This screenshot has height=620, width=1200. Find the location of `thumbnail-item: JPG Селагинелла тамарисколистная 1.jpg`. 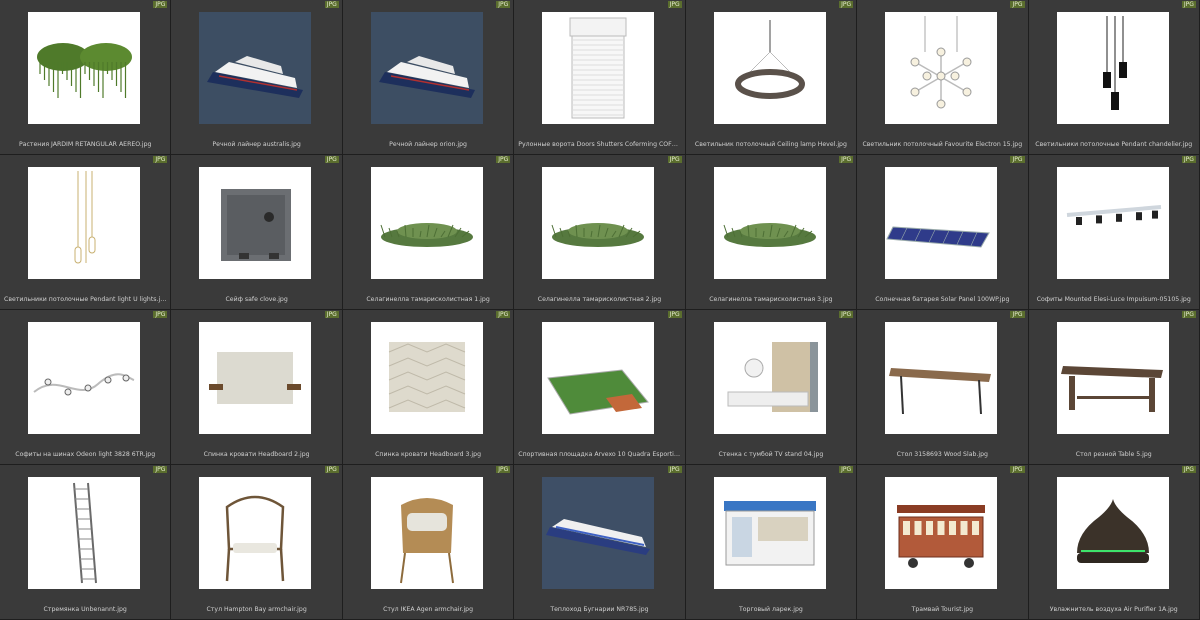

thumbnail-item: JPG Селагинелла тамарисколистная 1.jpg is located at coordinates (428, 232).